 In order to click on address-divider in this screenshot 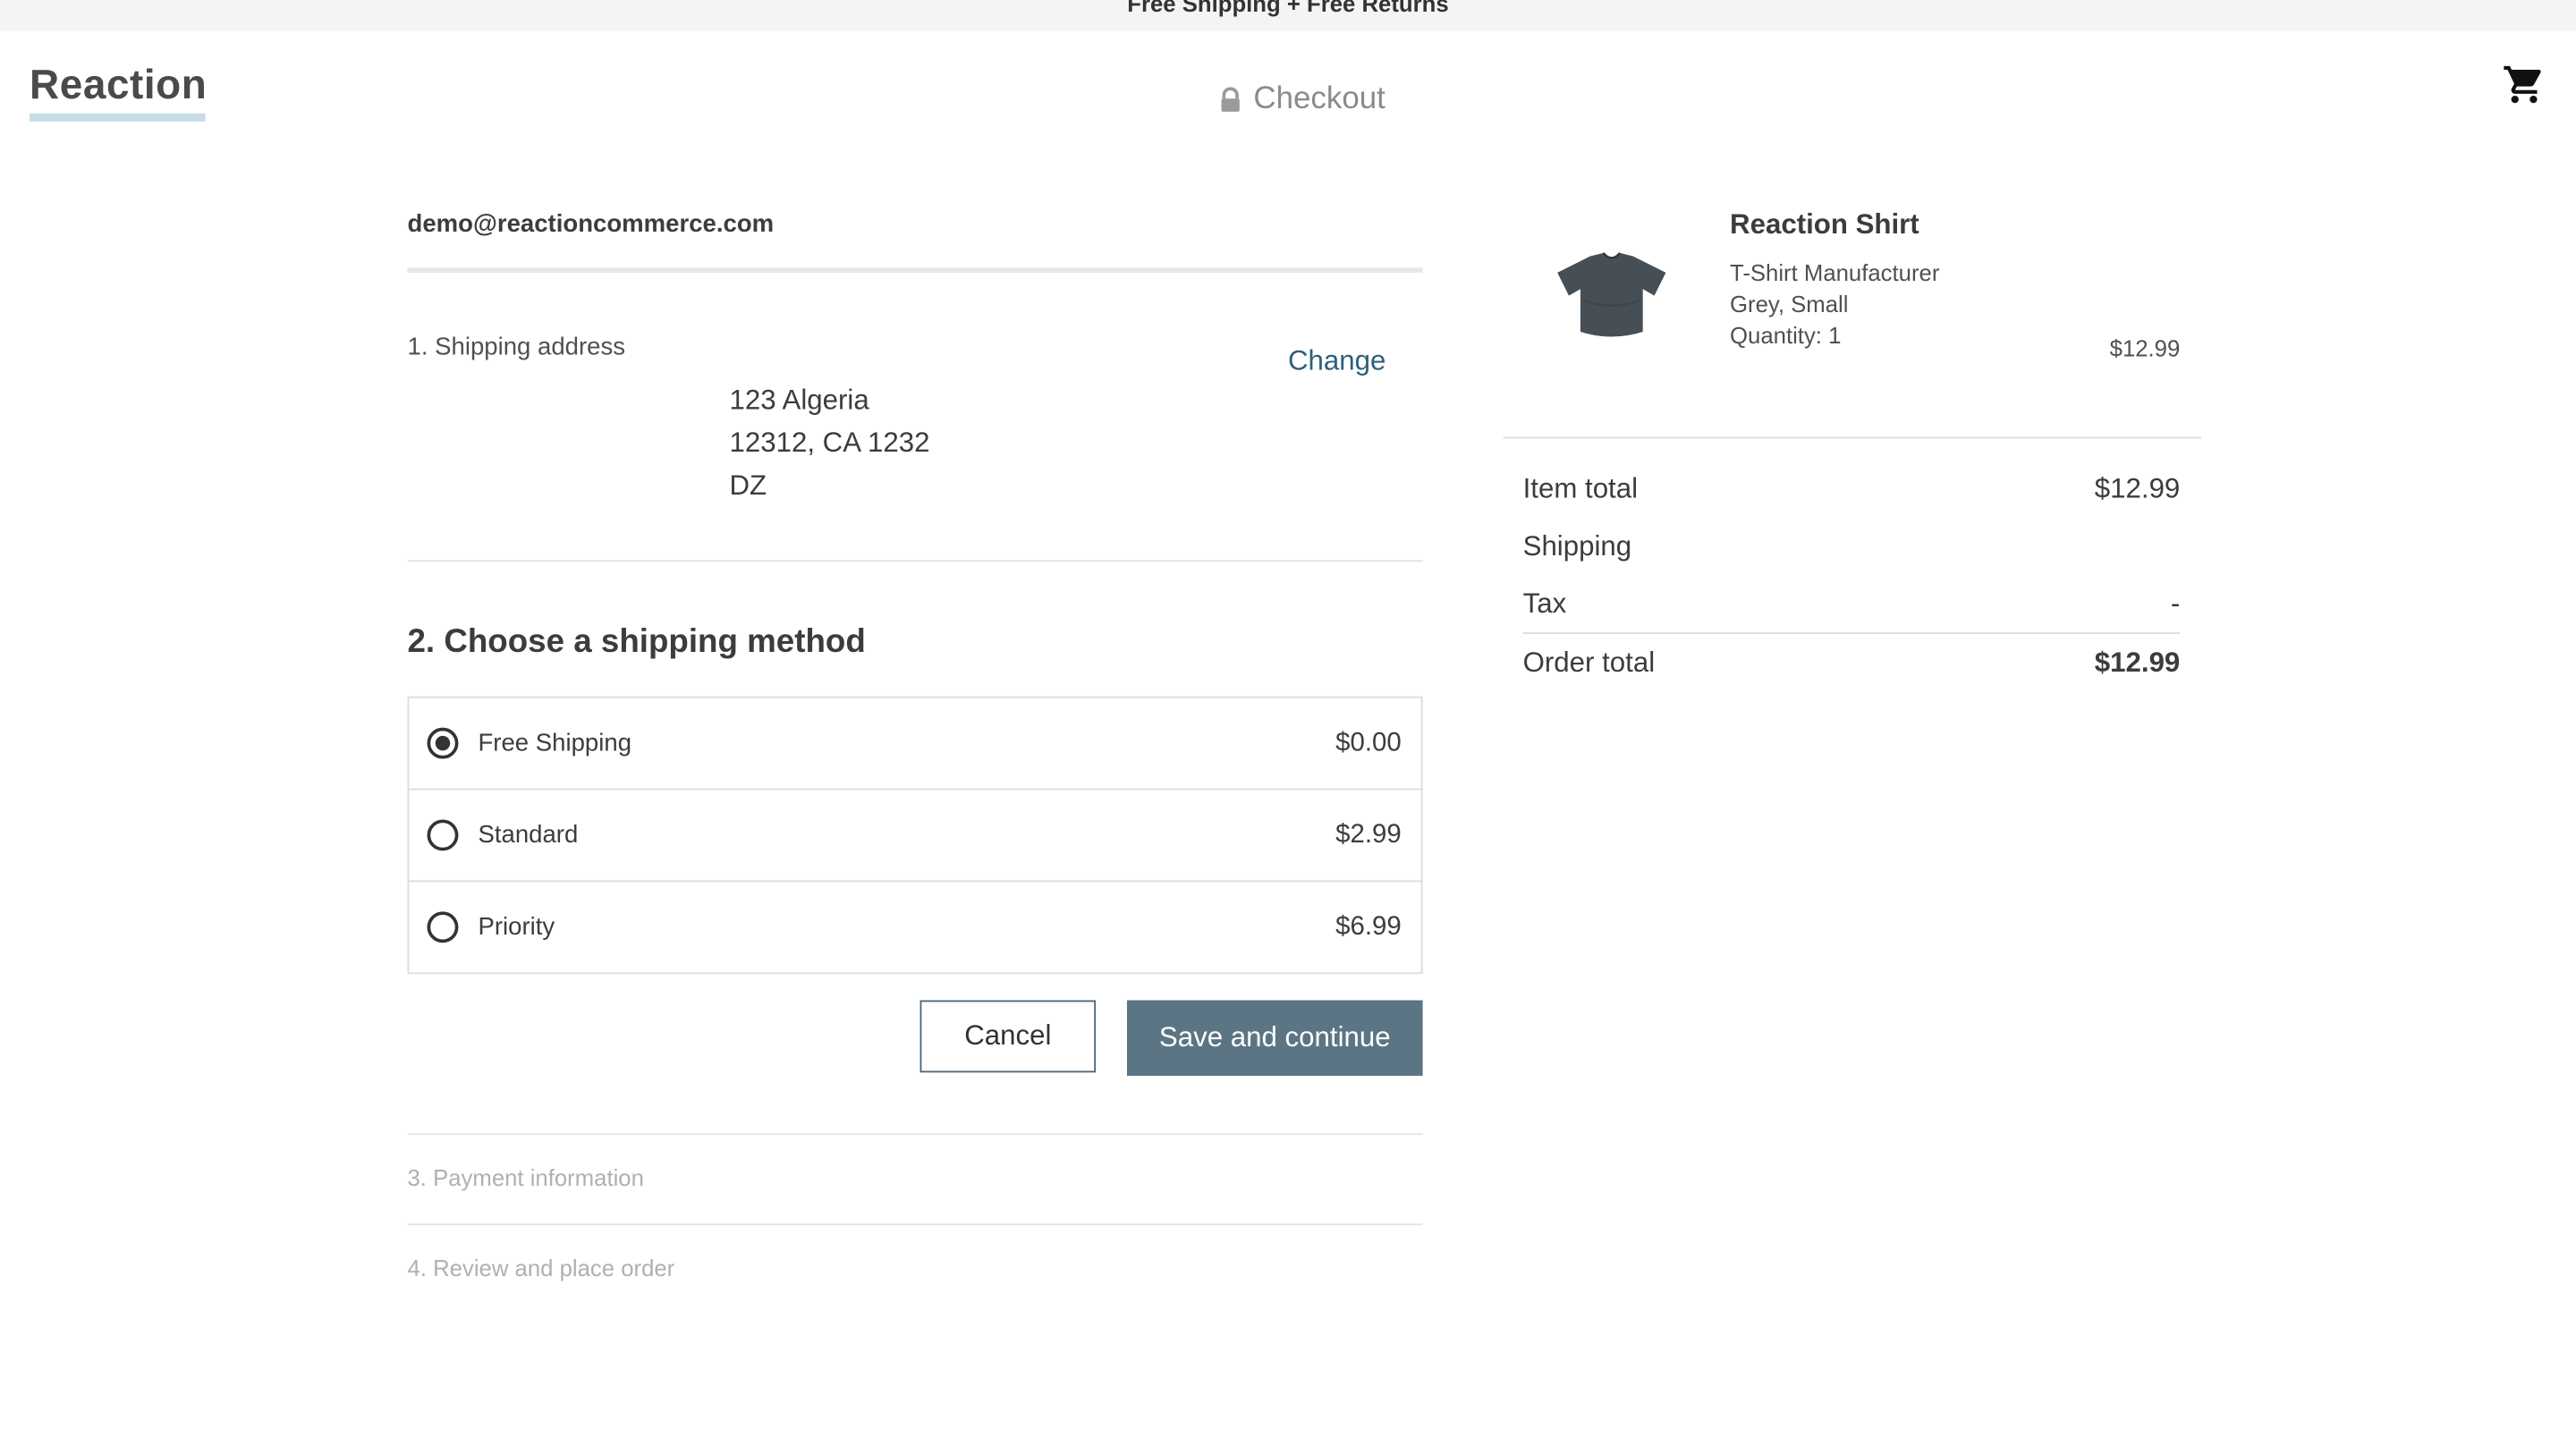, I will do `click(915, 561)`.